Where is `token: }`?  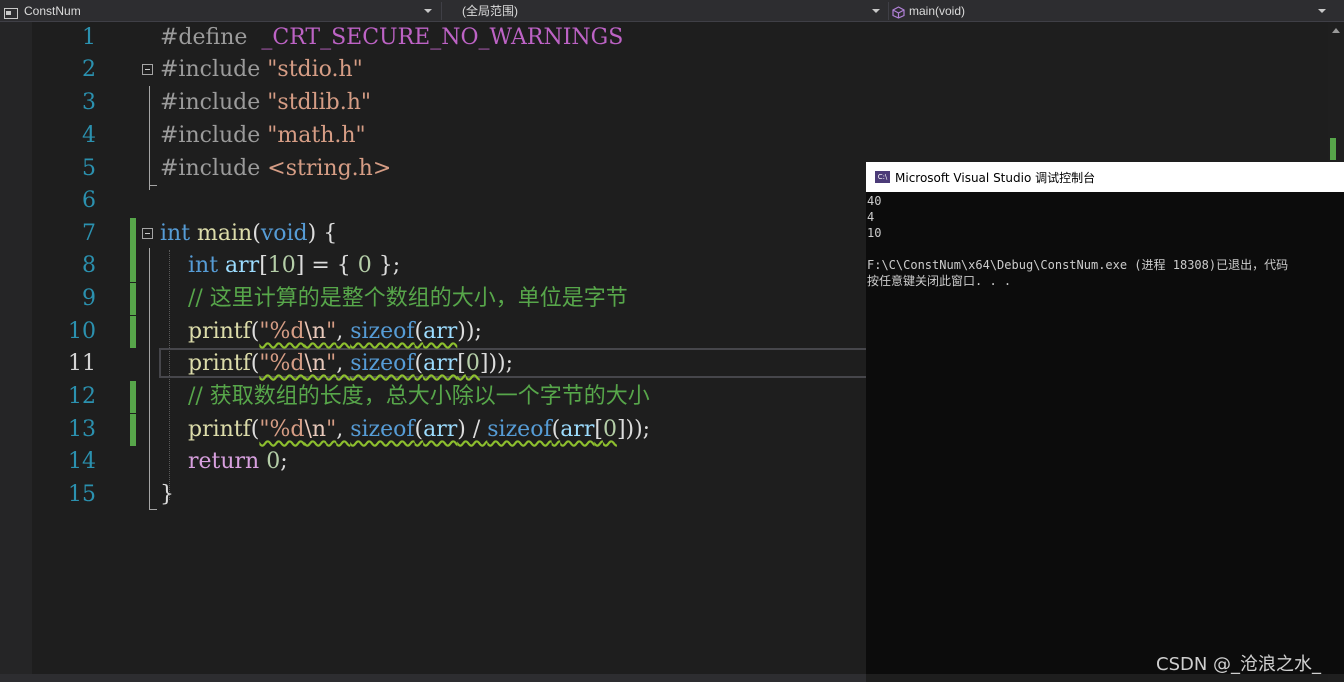 token: } is located at coordinates (167, 494).